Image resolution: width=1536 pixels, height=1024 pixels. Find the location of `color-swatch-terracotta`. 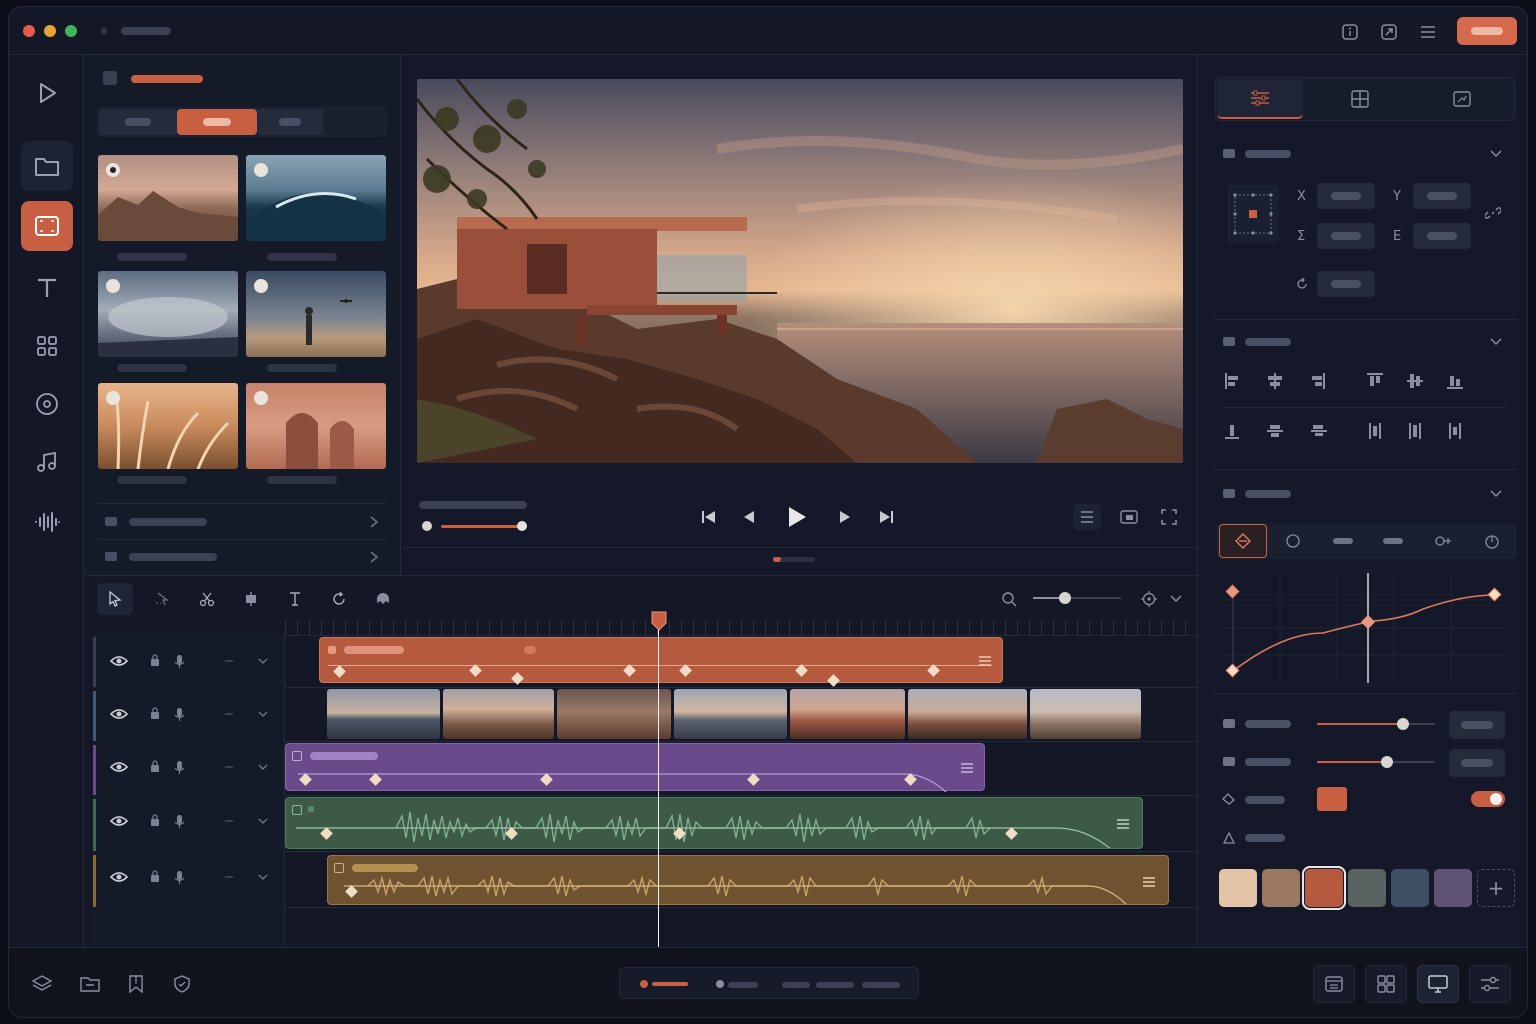

color-swatch-terracotta is located at coordinates (1324, 888).